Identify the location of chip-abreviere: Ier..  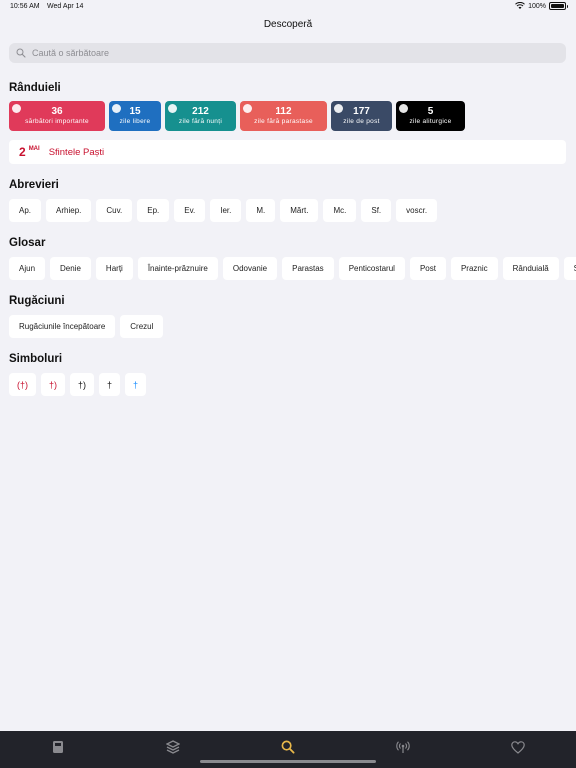
(226, 210).